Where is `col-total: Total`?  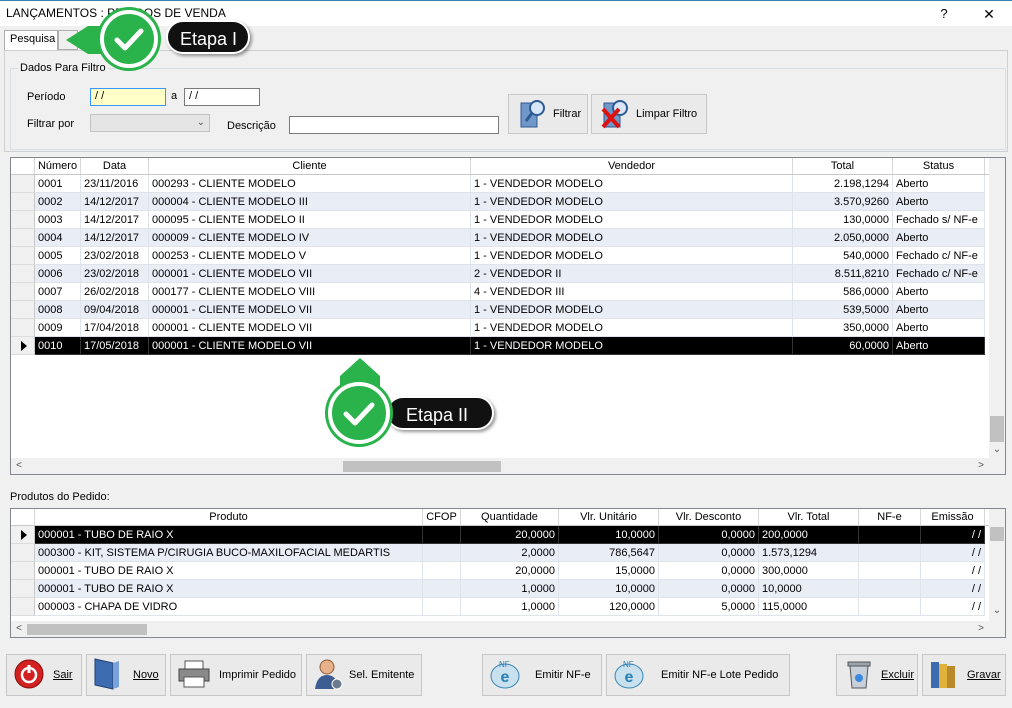
col-total: Total is located at coordinates (843, 166).